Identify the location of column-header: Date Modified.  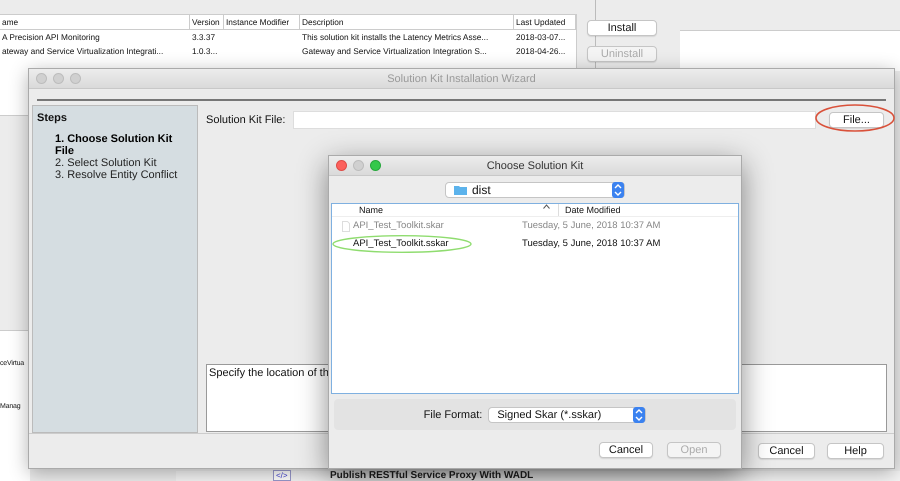
(648, 210).